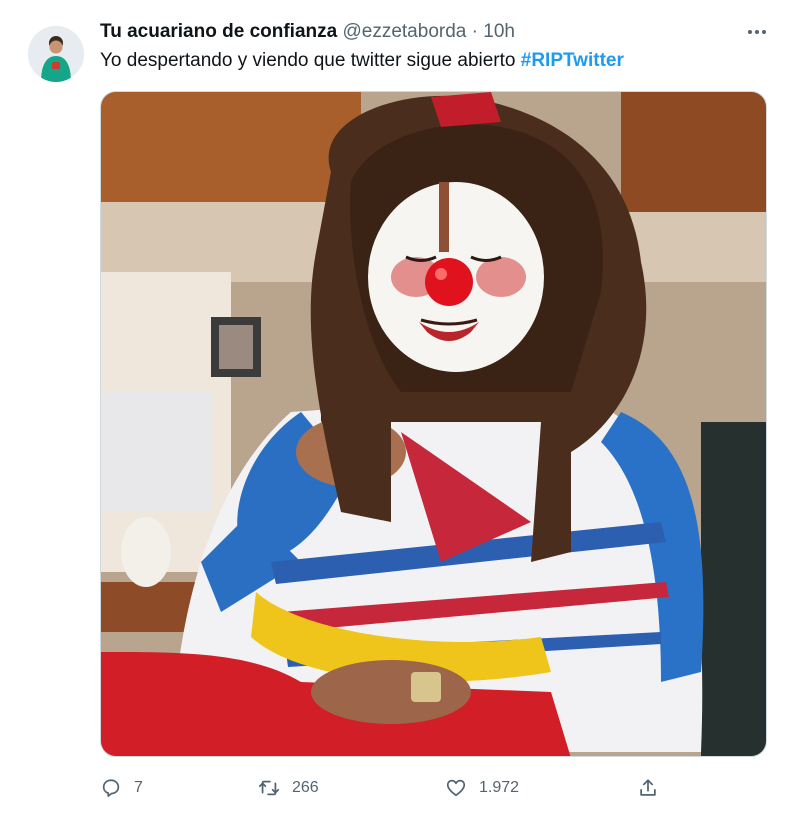  Describe the element at coordinates (499, 31) in the screenshot. I see `timestamp: 10h` at that location.